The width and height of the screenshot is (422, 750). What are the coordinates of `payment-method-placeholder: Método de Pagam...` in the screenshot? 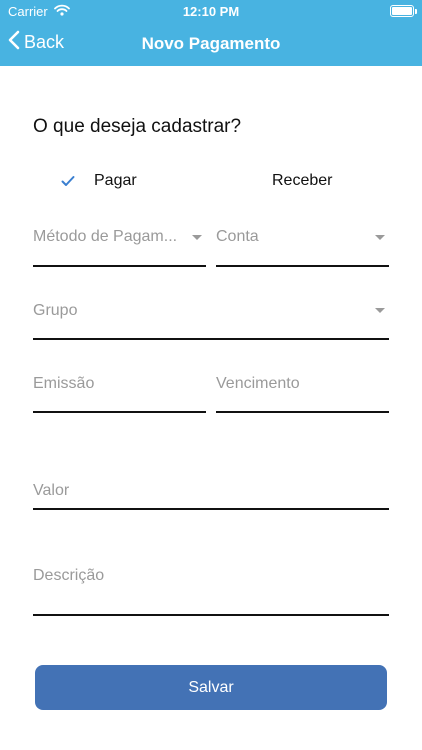 It's located at (105, 236).